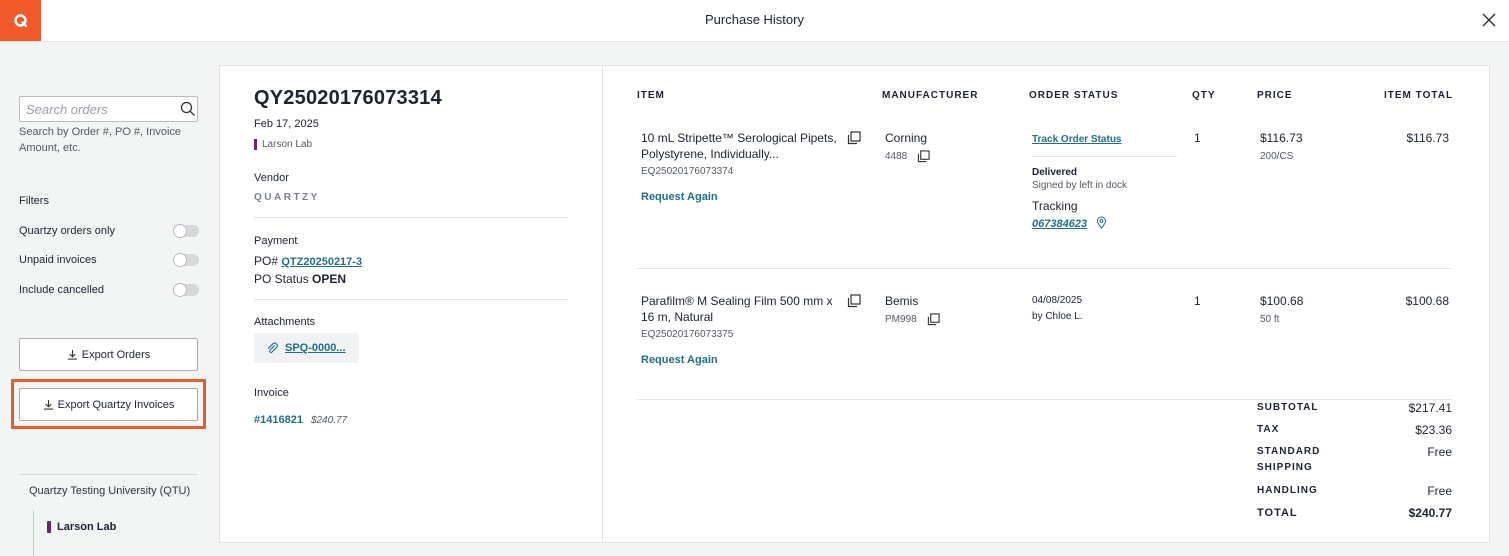  I want to click on item-name-line: Parafilm® M Sealing Film 500 mm x, so click(737, 301).